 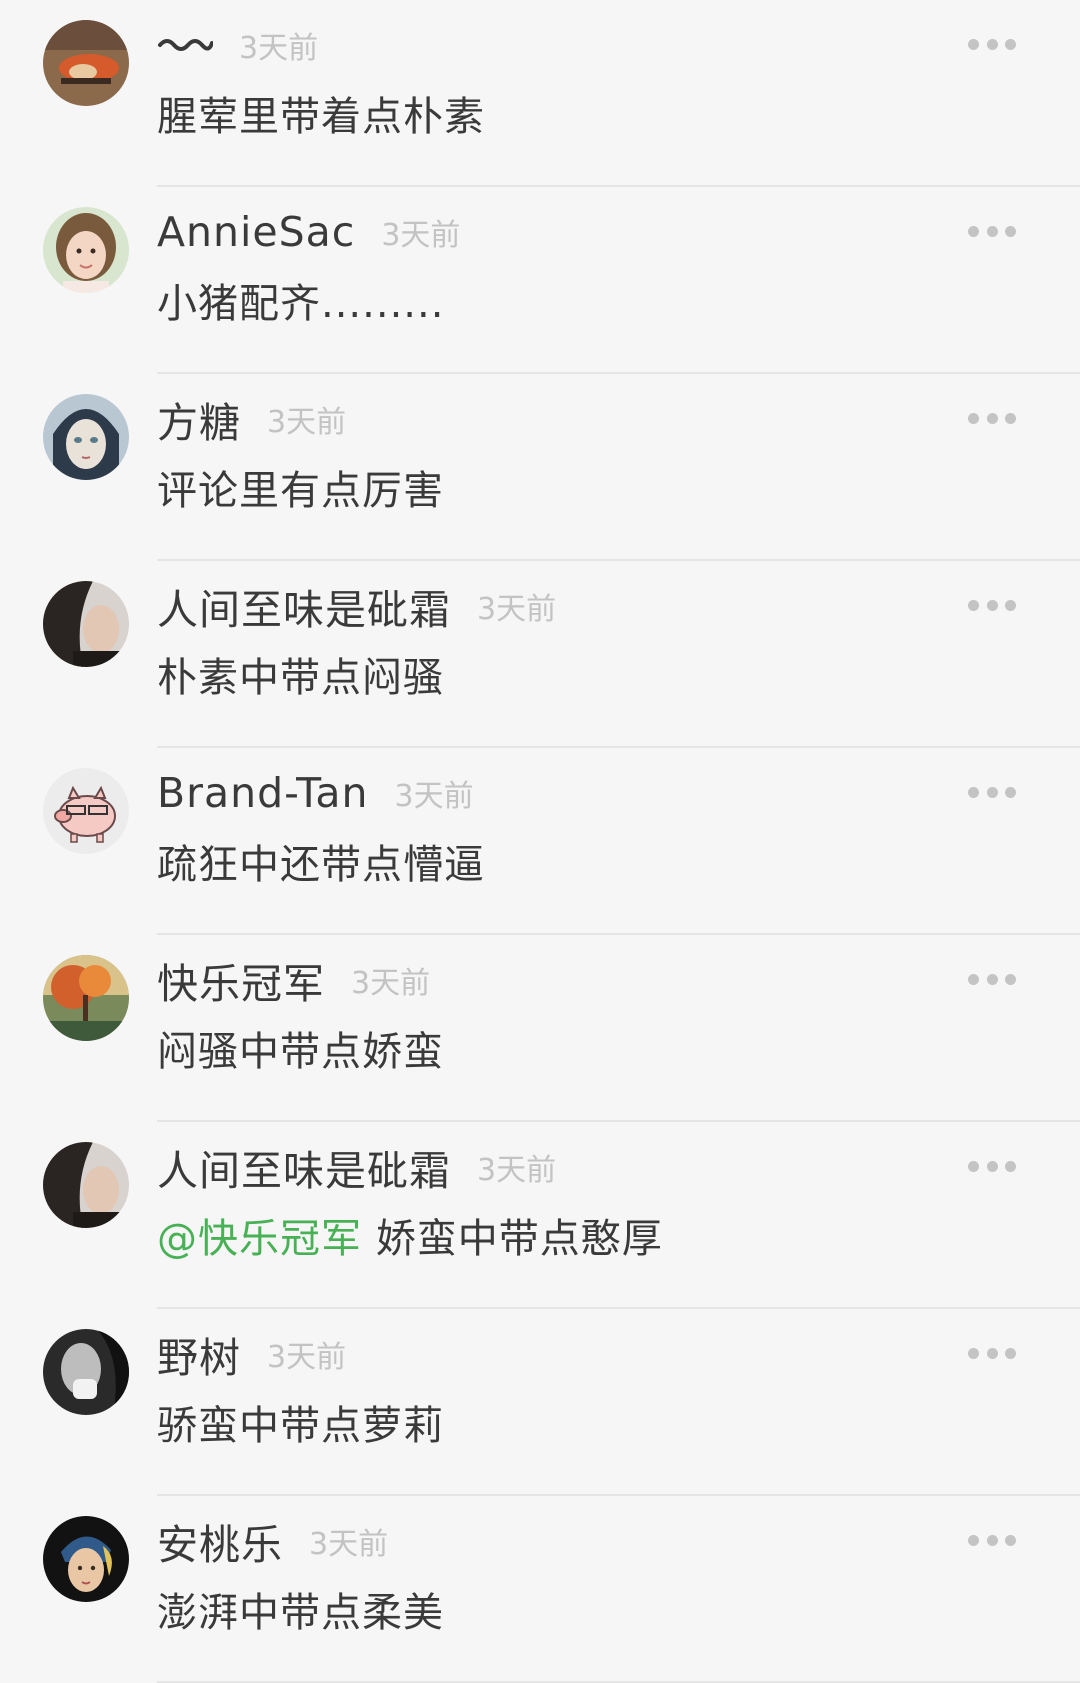 What do you see at coordinates (241, 980) in the screenshot?
I see `username: 快乐冠军` at bounding box center [241, 980].